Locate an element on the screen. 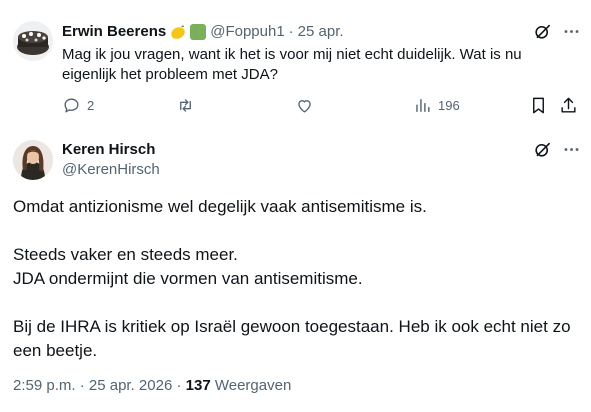 The image size is (591, 412). views-icon is located at coordinates (423, 105).